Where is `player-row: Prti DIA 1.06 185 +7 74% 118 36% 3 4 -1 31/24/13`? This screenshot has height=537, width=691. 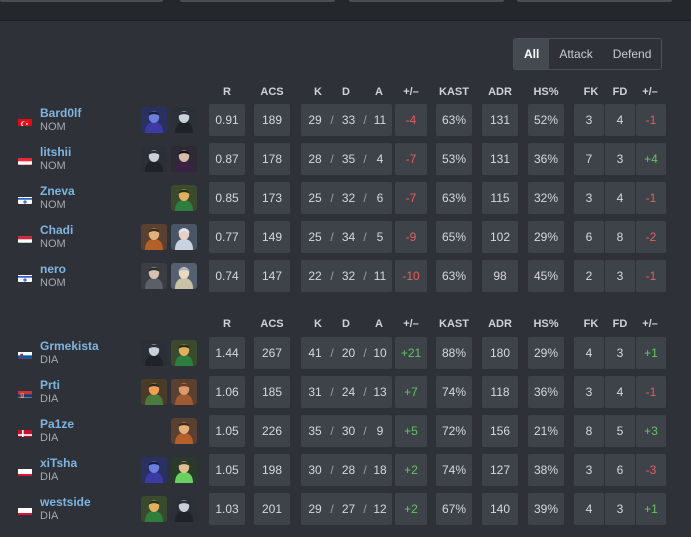 player-row: Prti DIA 1.06 185 +7 74% 118 36% 3 4 -1 31/24/13 is located at coordinates (345, 392).